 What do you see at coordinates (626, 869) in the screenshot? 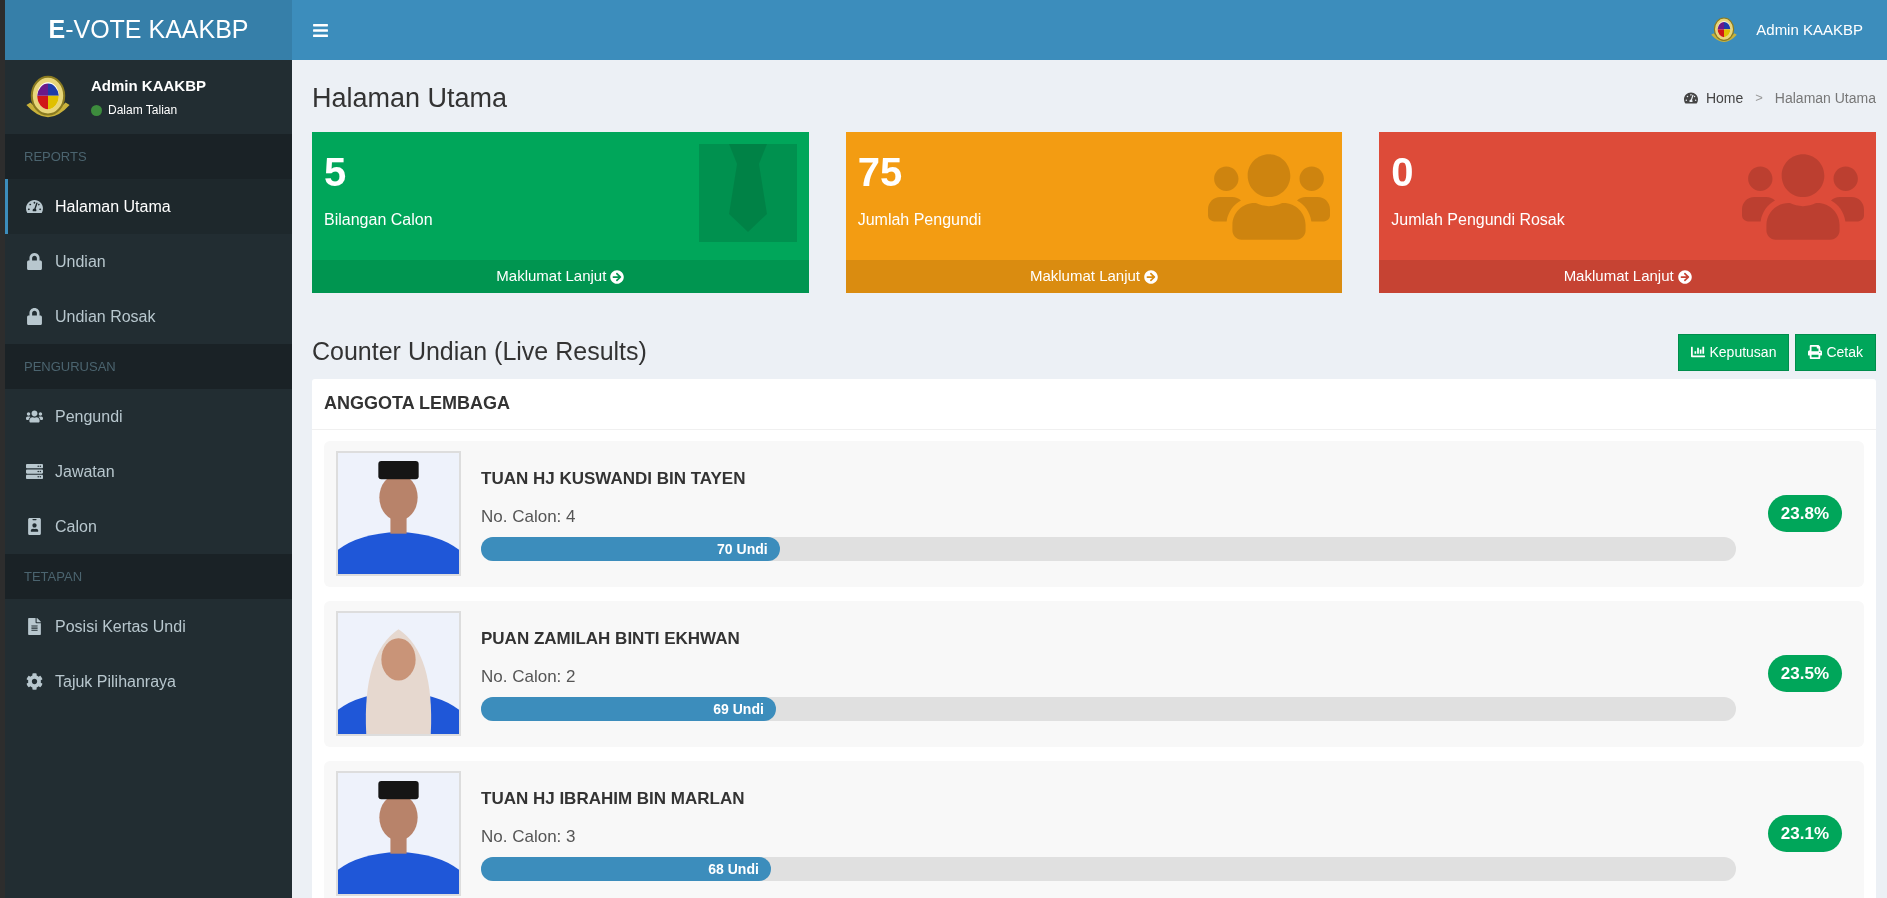
I see `vote-progress-fill: 68 Undi` at bounding box center [626, 869].